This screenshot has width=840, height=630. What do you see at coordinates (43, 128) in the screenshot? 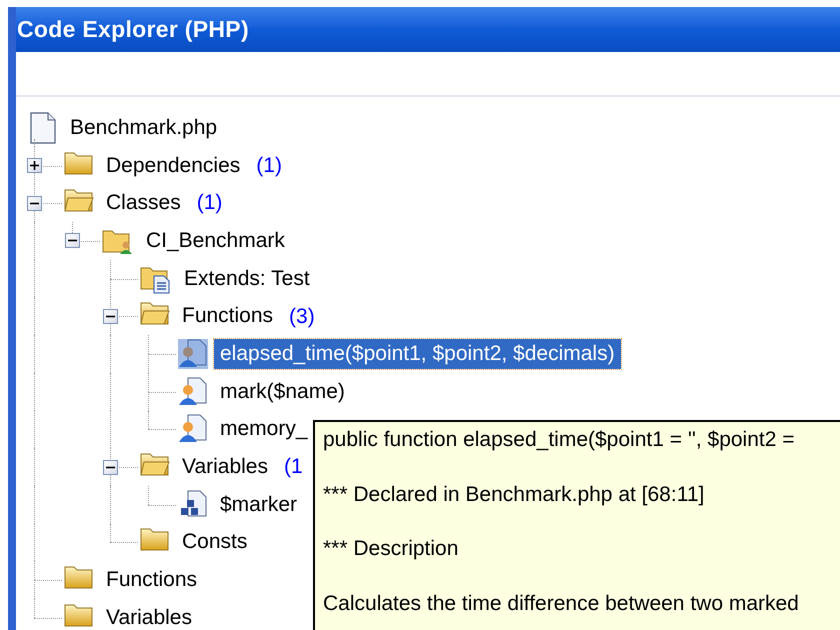
I see `file-icon` at bounding box center [43, 128].